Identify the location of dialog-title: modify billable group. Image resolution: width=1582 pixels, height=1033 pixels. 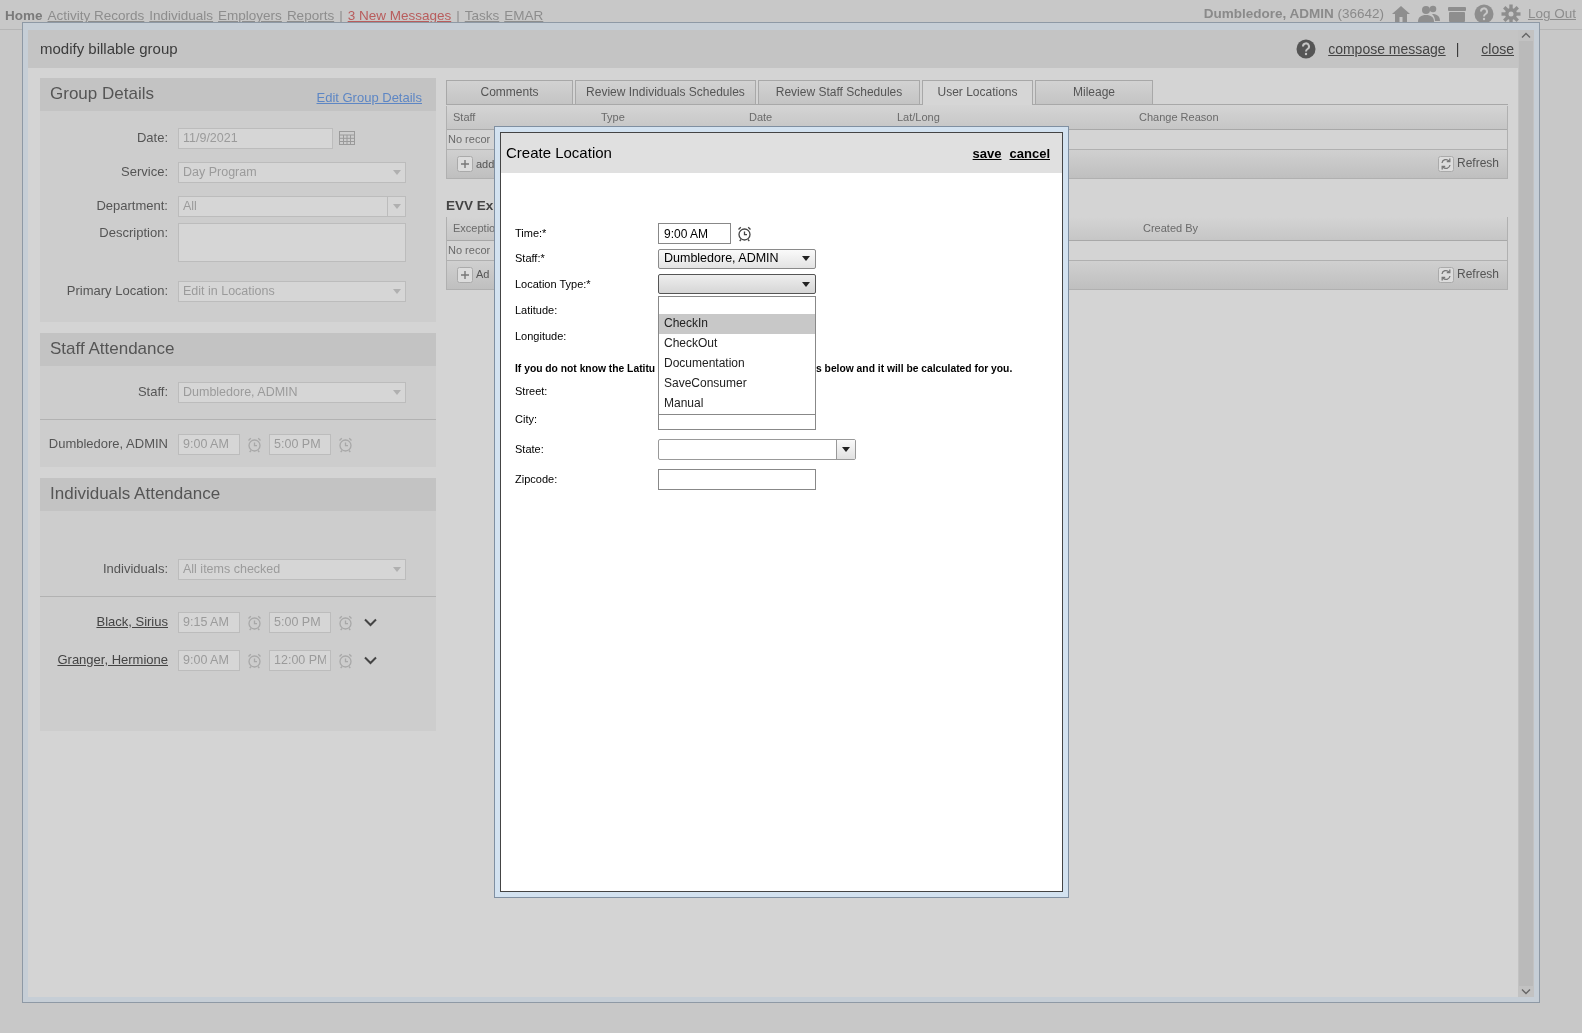
(109, 49).